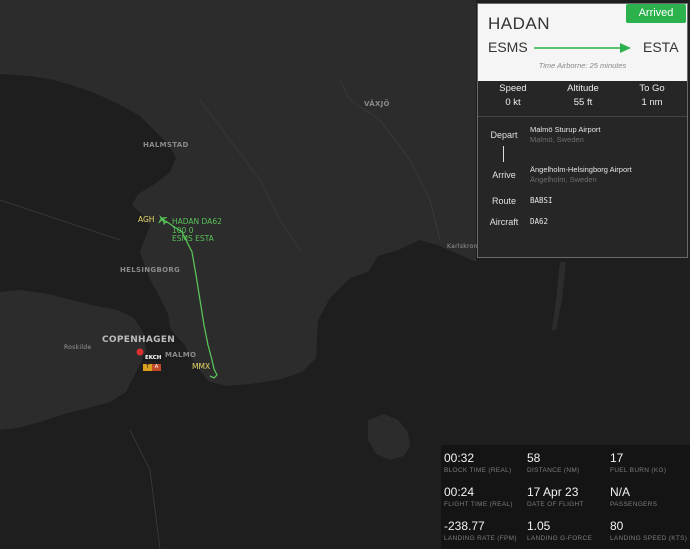  I want to click on stat-speed-value: 0 kt, so click(513, 102).